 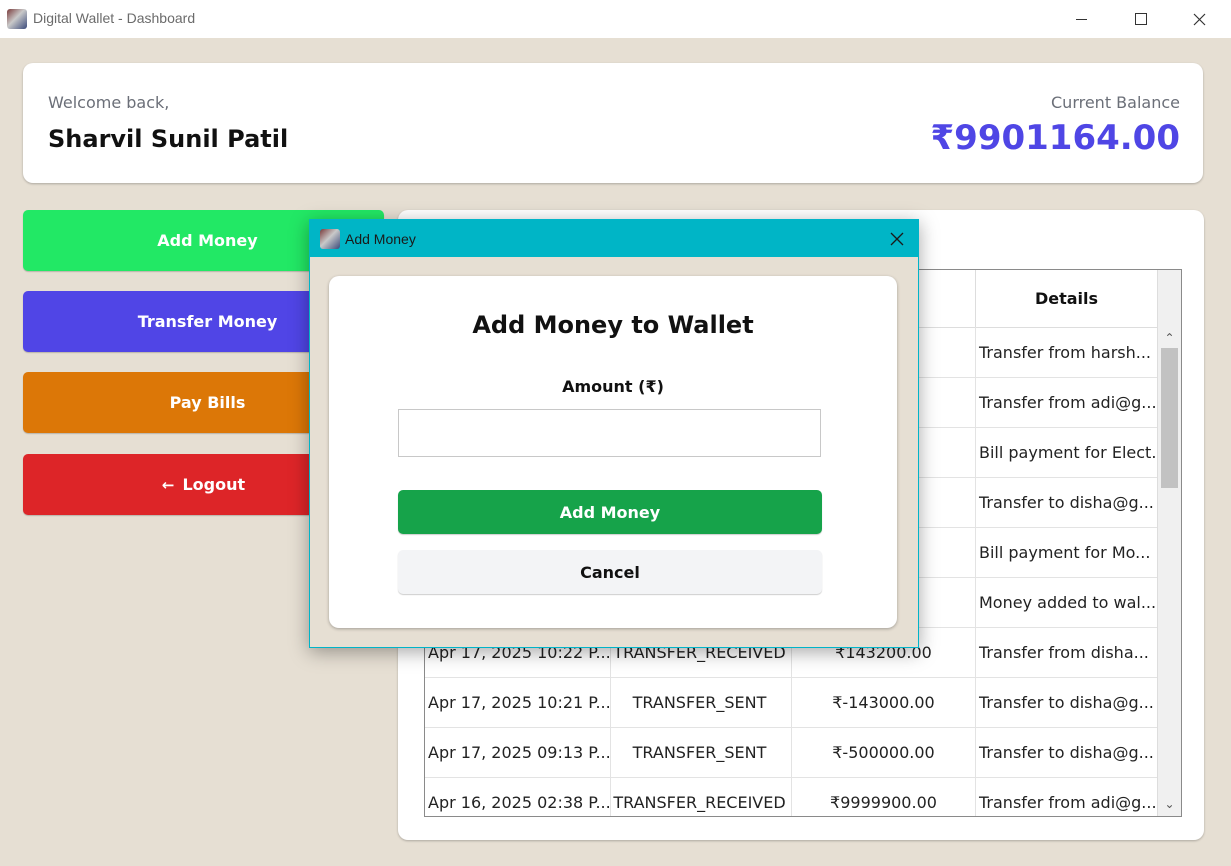 I want to click on window-titlebar: Digital Wallet - Dashboard, so click(x=615, y=19).